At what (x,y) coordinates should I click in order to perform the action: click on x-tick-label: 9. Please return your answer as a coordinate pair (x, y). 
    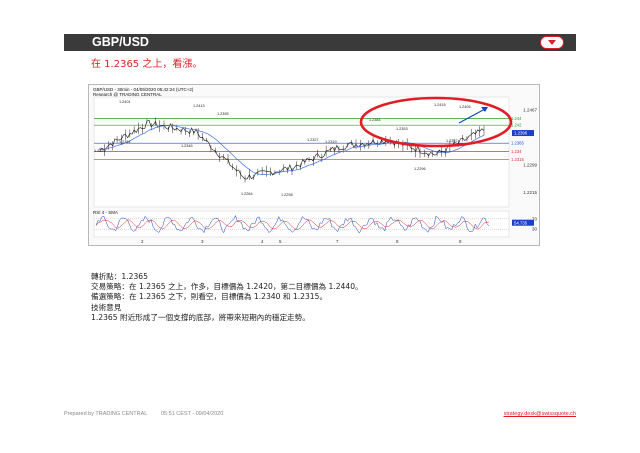
    Looking at the image, I should click on (460, 241).